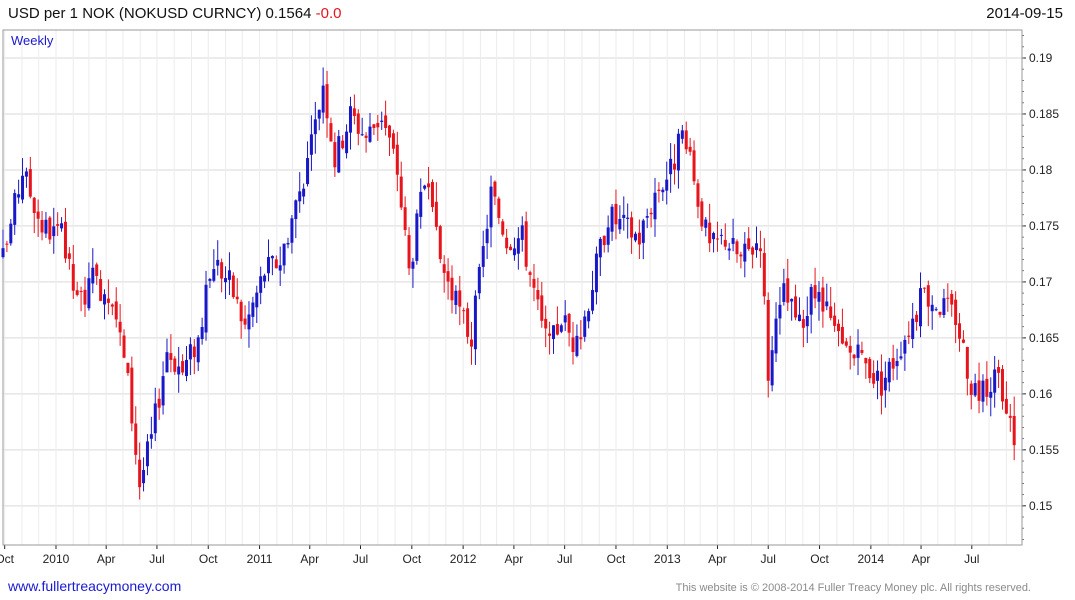 The height and width of the screenshot is (600, 1075). What do you see at coordinates (1041, 282) in the screenshot?
I see `y-tick-label: 0.17` at bounding box center [1041, 282].